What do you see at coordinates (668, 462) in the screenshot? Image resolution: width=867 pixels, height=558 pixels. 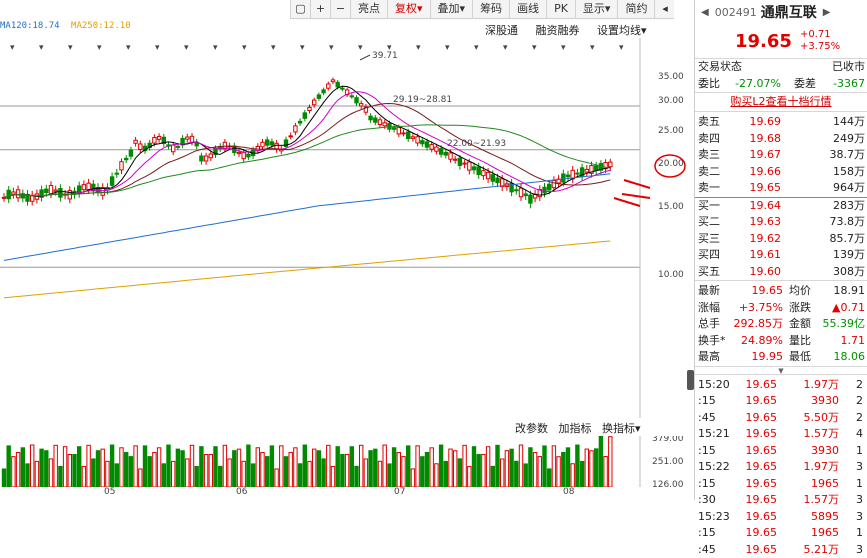 I see `volume-axis-label: 251.00` at bounding box center [668, 462].